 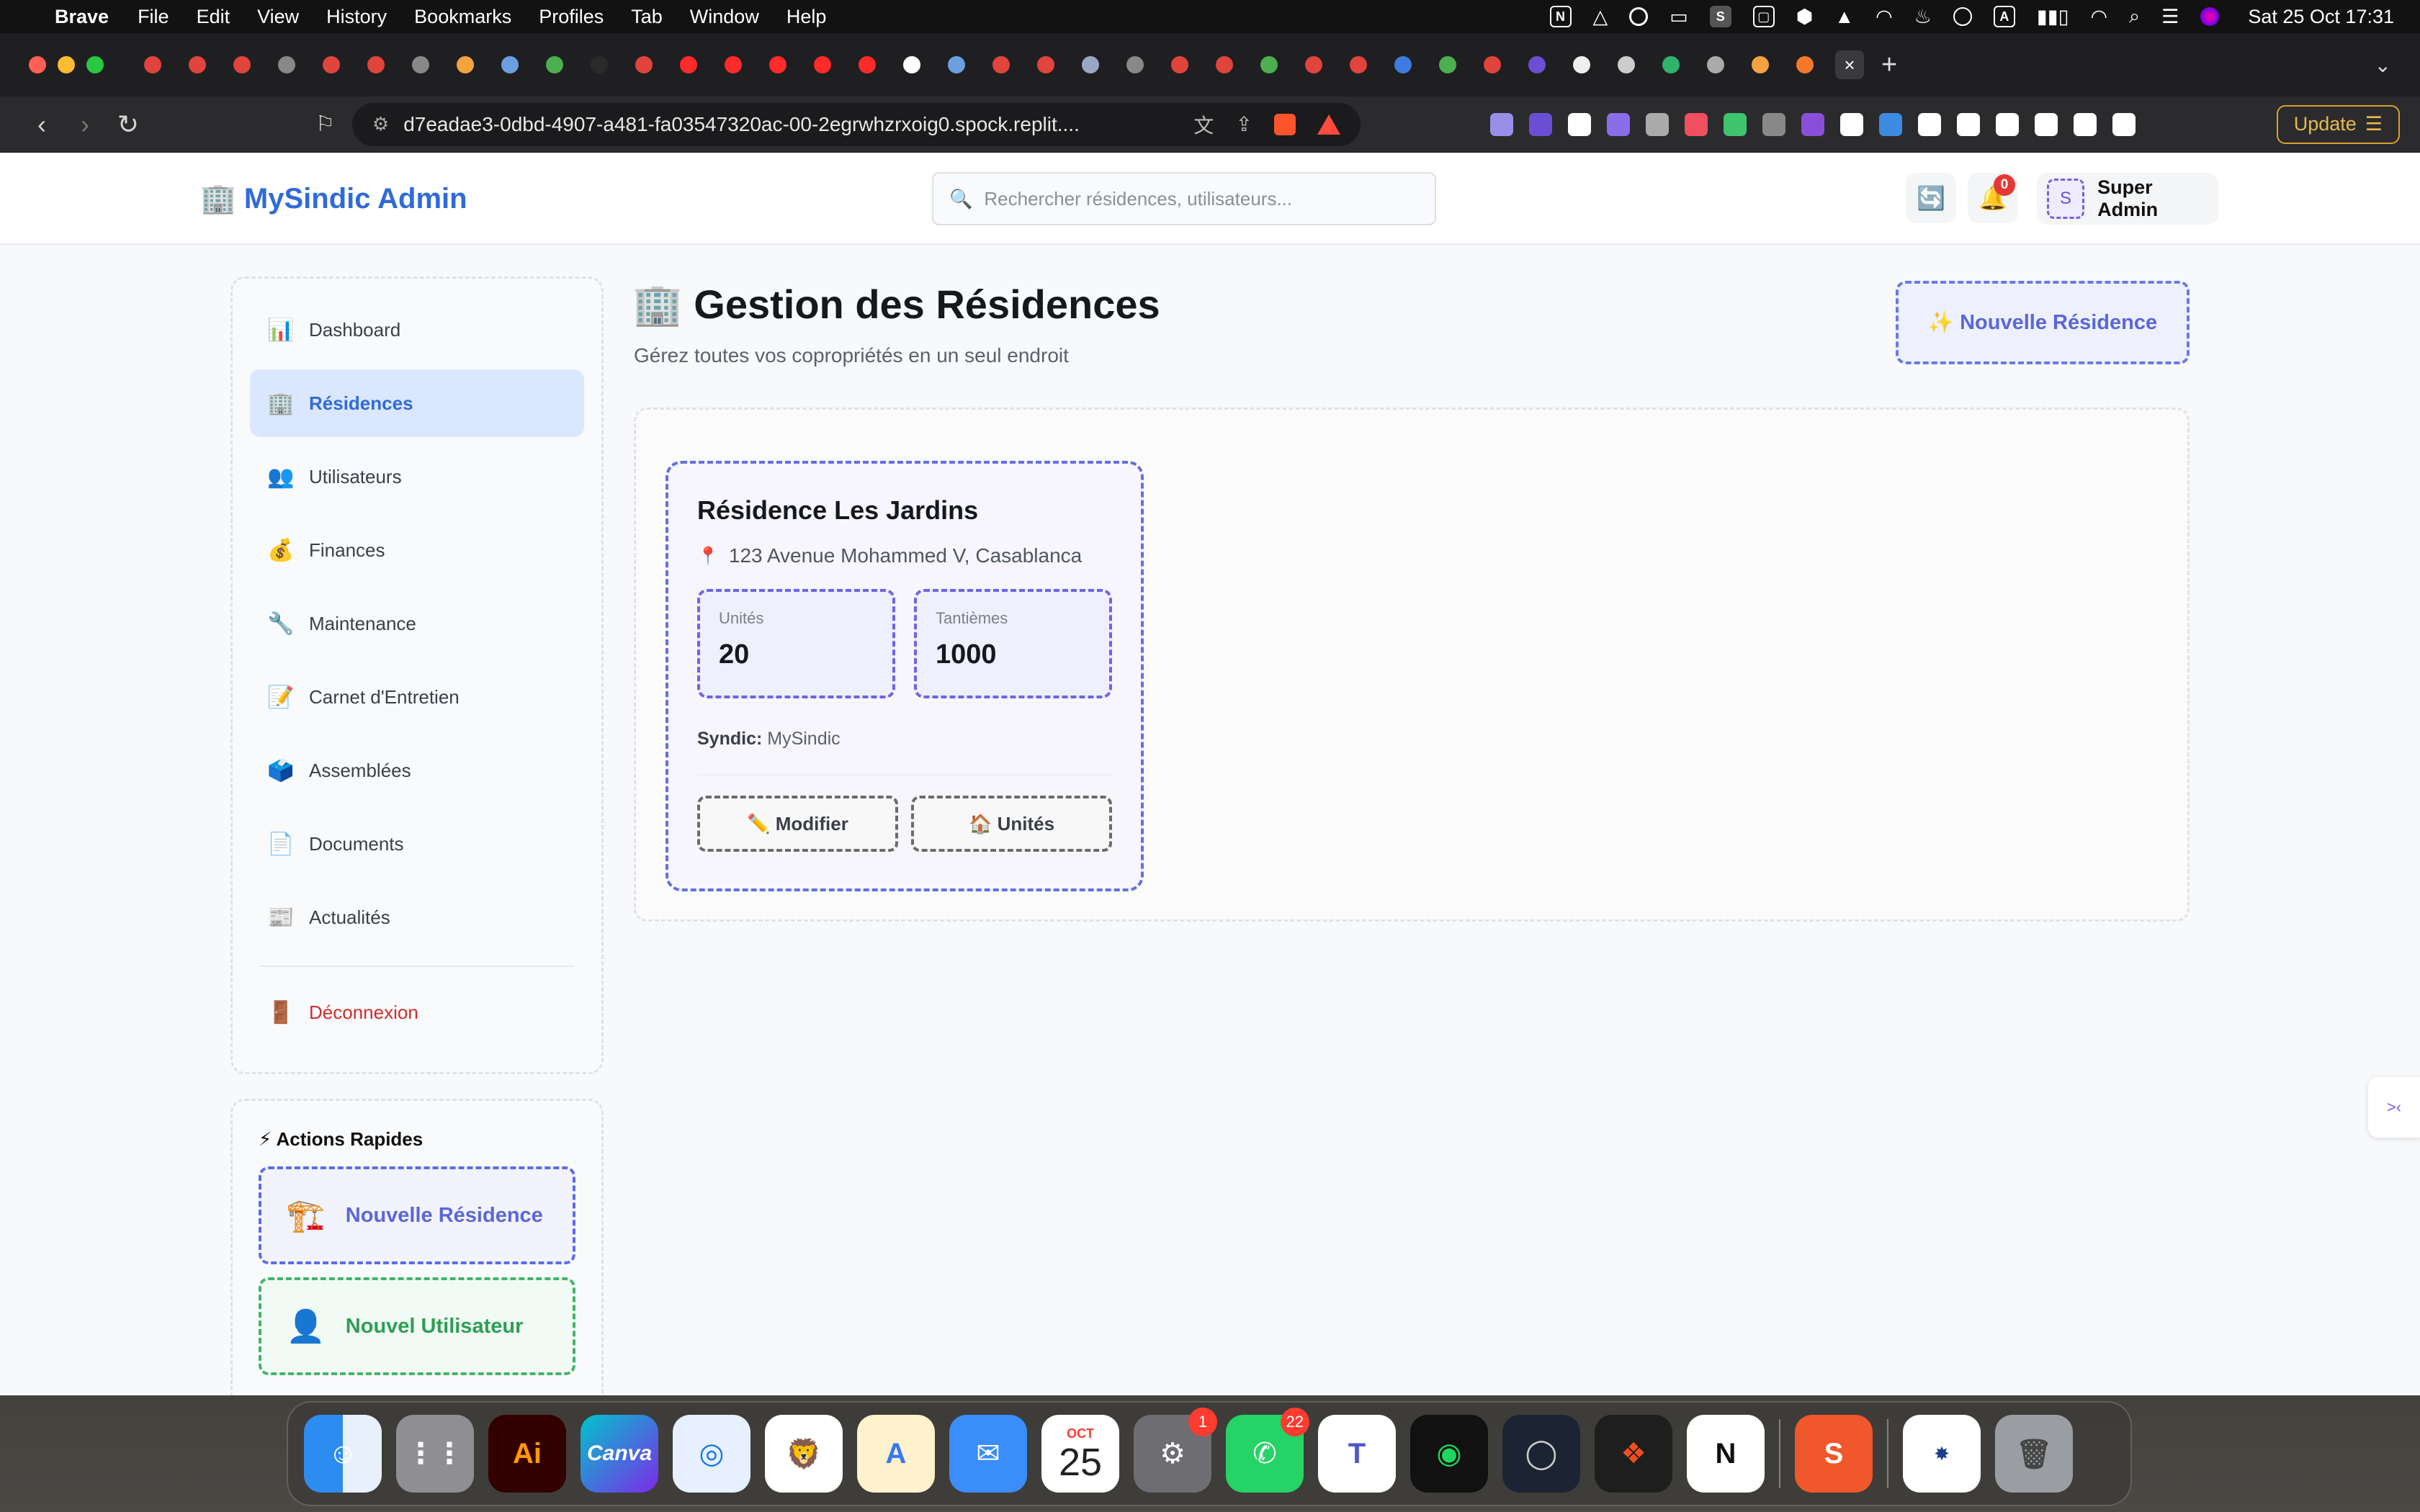 I want to click on sidebar-item-documents: 📄 Documents, so click(x=417, y=844).